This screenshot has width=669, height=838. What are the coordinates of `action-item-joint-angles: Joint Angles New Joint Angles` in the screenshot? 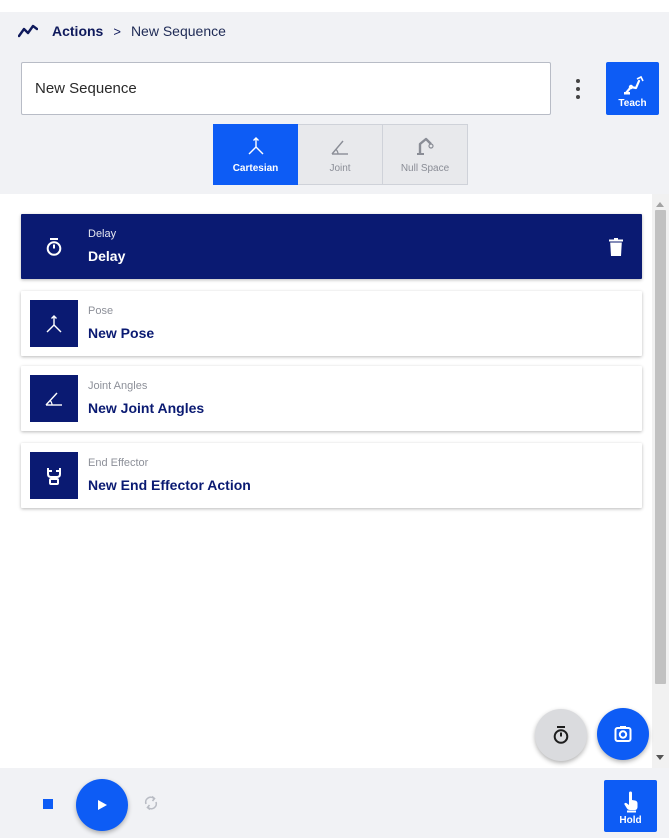 It's located at (331, 398).